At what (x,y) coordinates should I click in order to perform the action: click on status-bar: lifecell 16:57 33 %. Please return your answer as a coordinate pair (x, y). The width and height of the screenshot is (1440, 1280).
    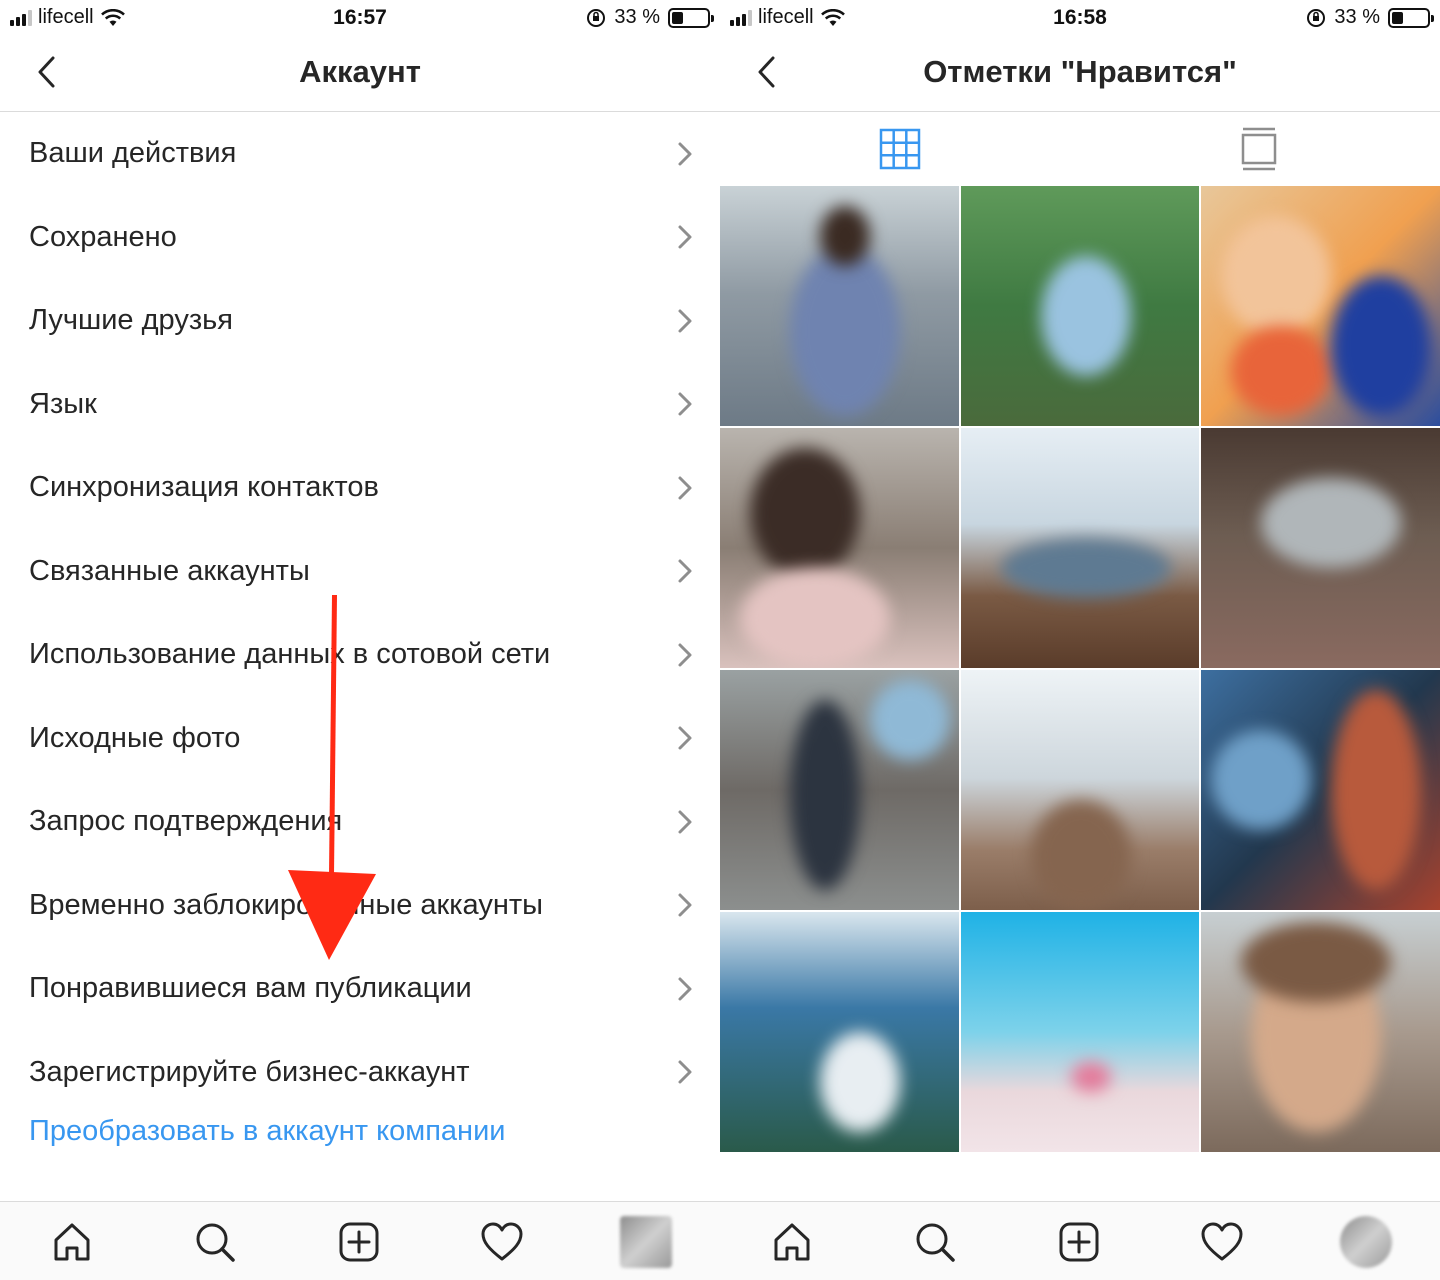
    Looking at the image, I should click on (360, 18).